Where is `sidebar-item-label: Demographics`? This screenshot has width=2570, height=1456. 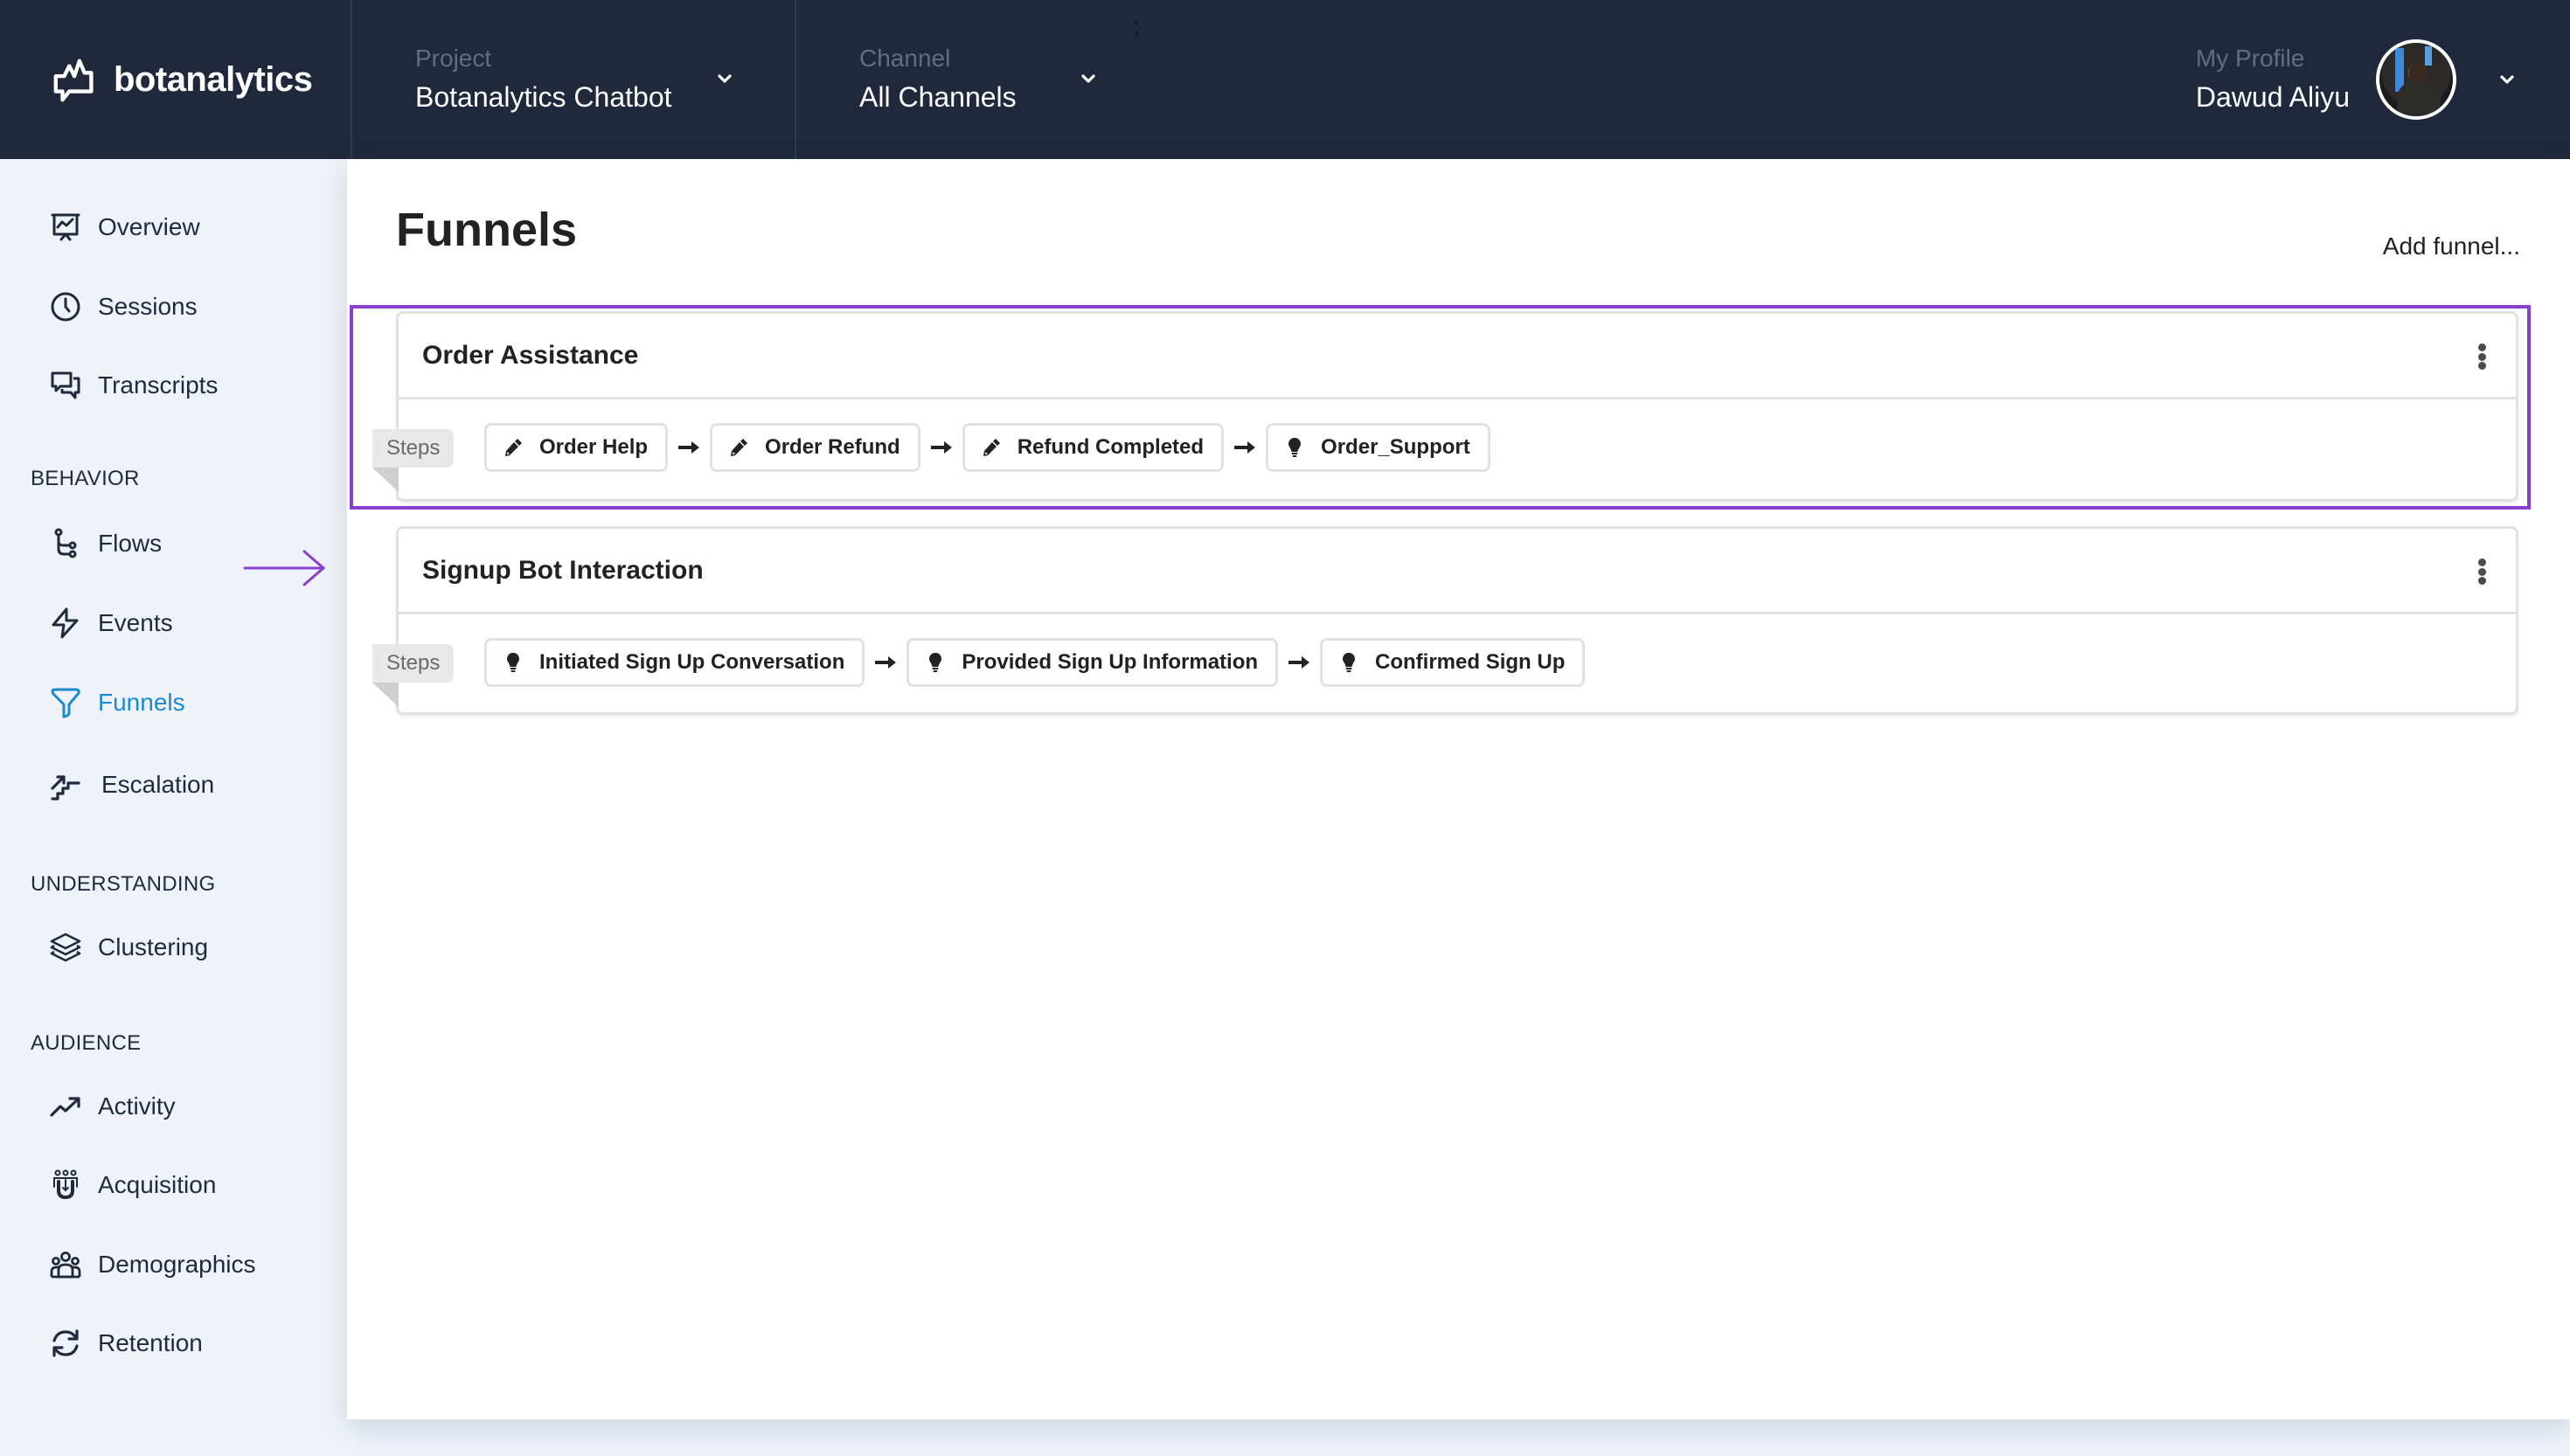 sidebar-item-label: Demographics is located at coordinates (177, 1264).